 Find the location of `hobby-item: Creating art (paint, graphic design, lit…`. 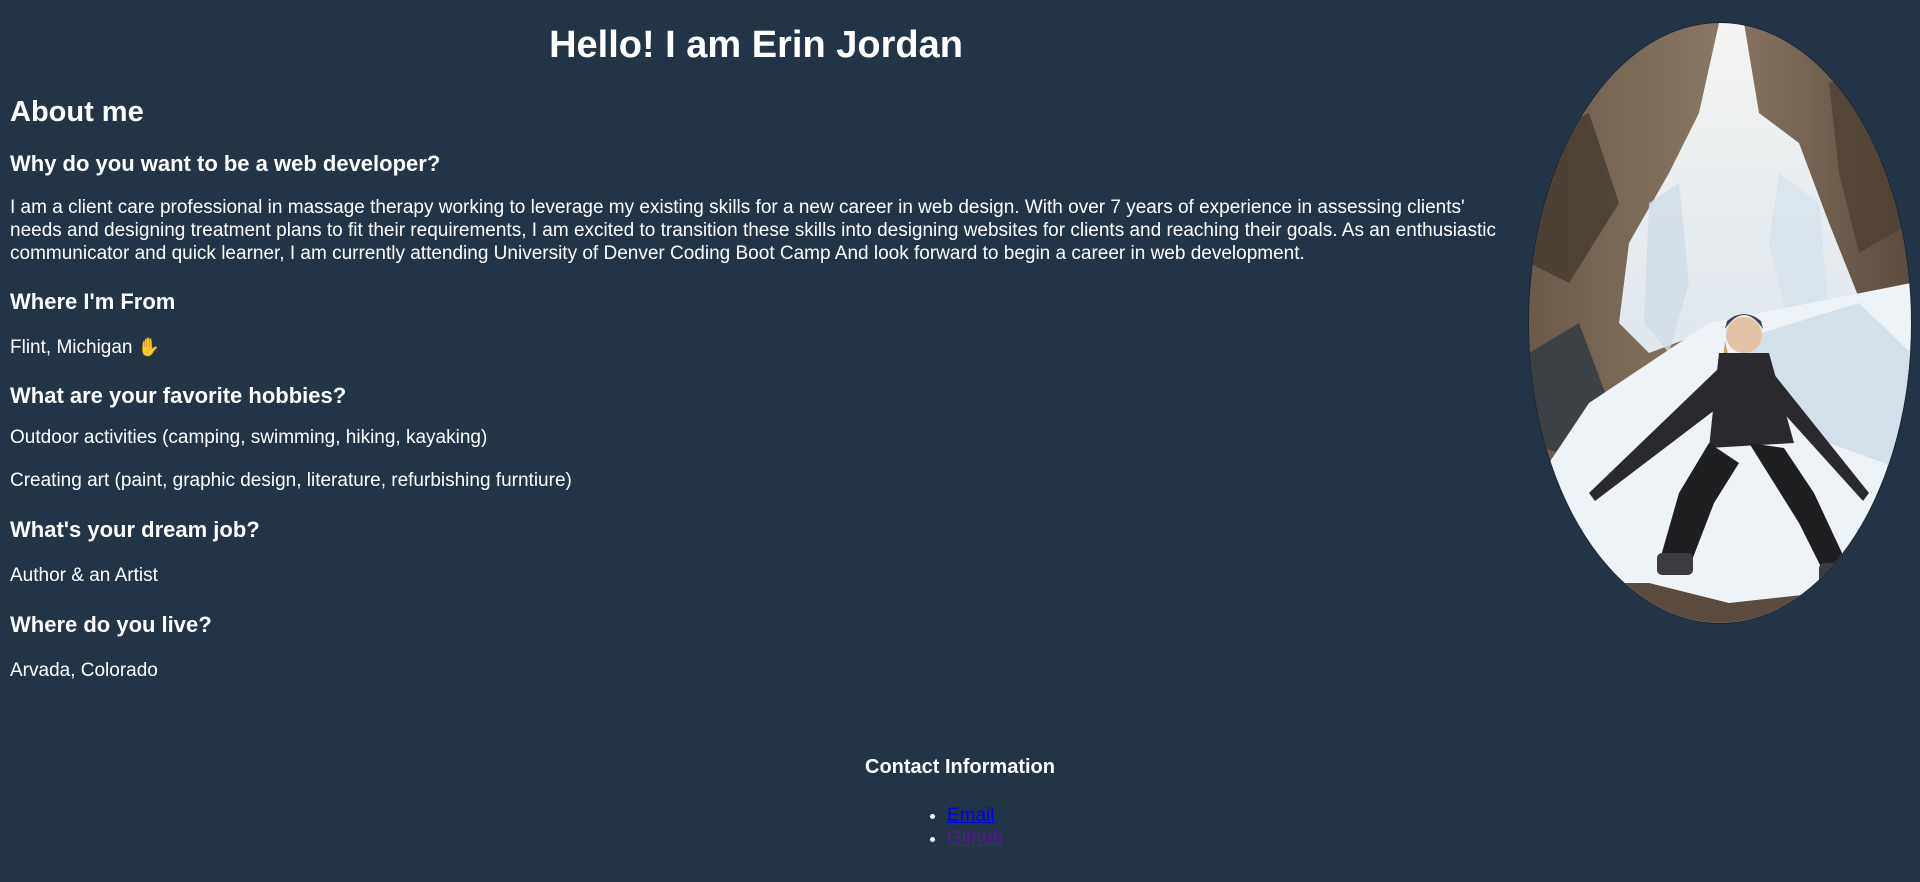

hobby-item: Creating art (paint, graphic design, lit… is located at coordinates (291, 480).